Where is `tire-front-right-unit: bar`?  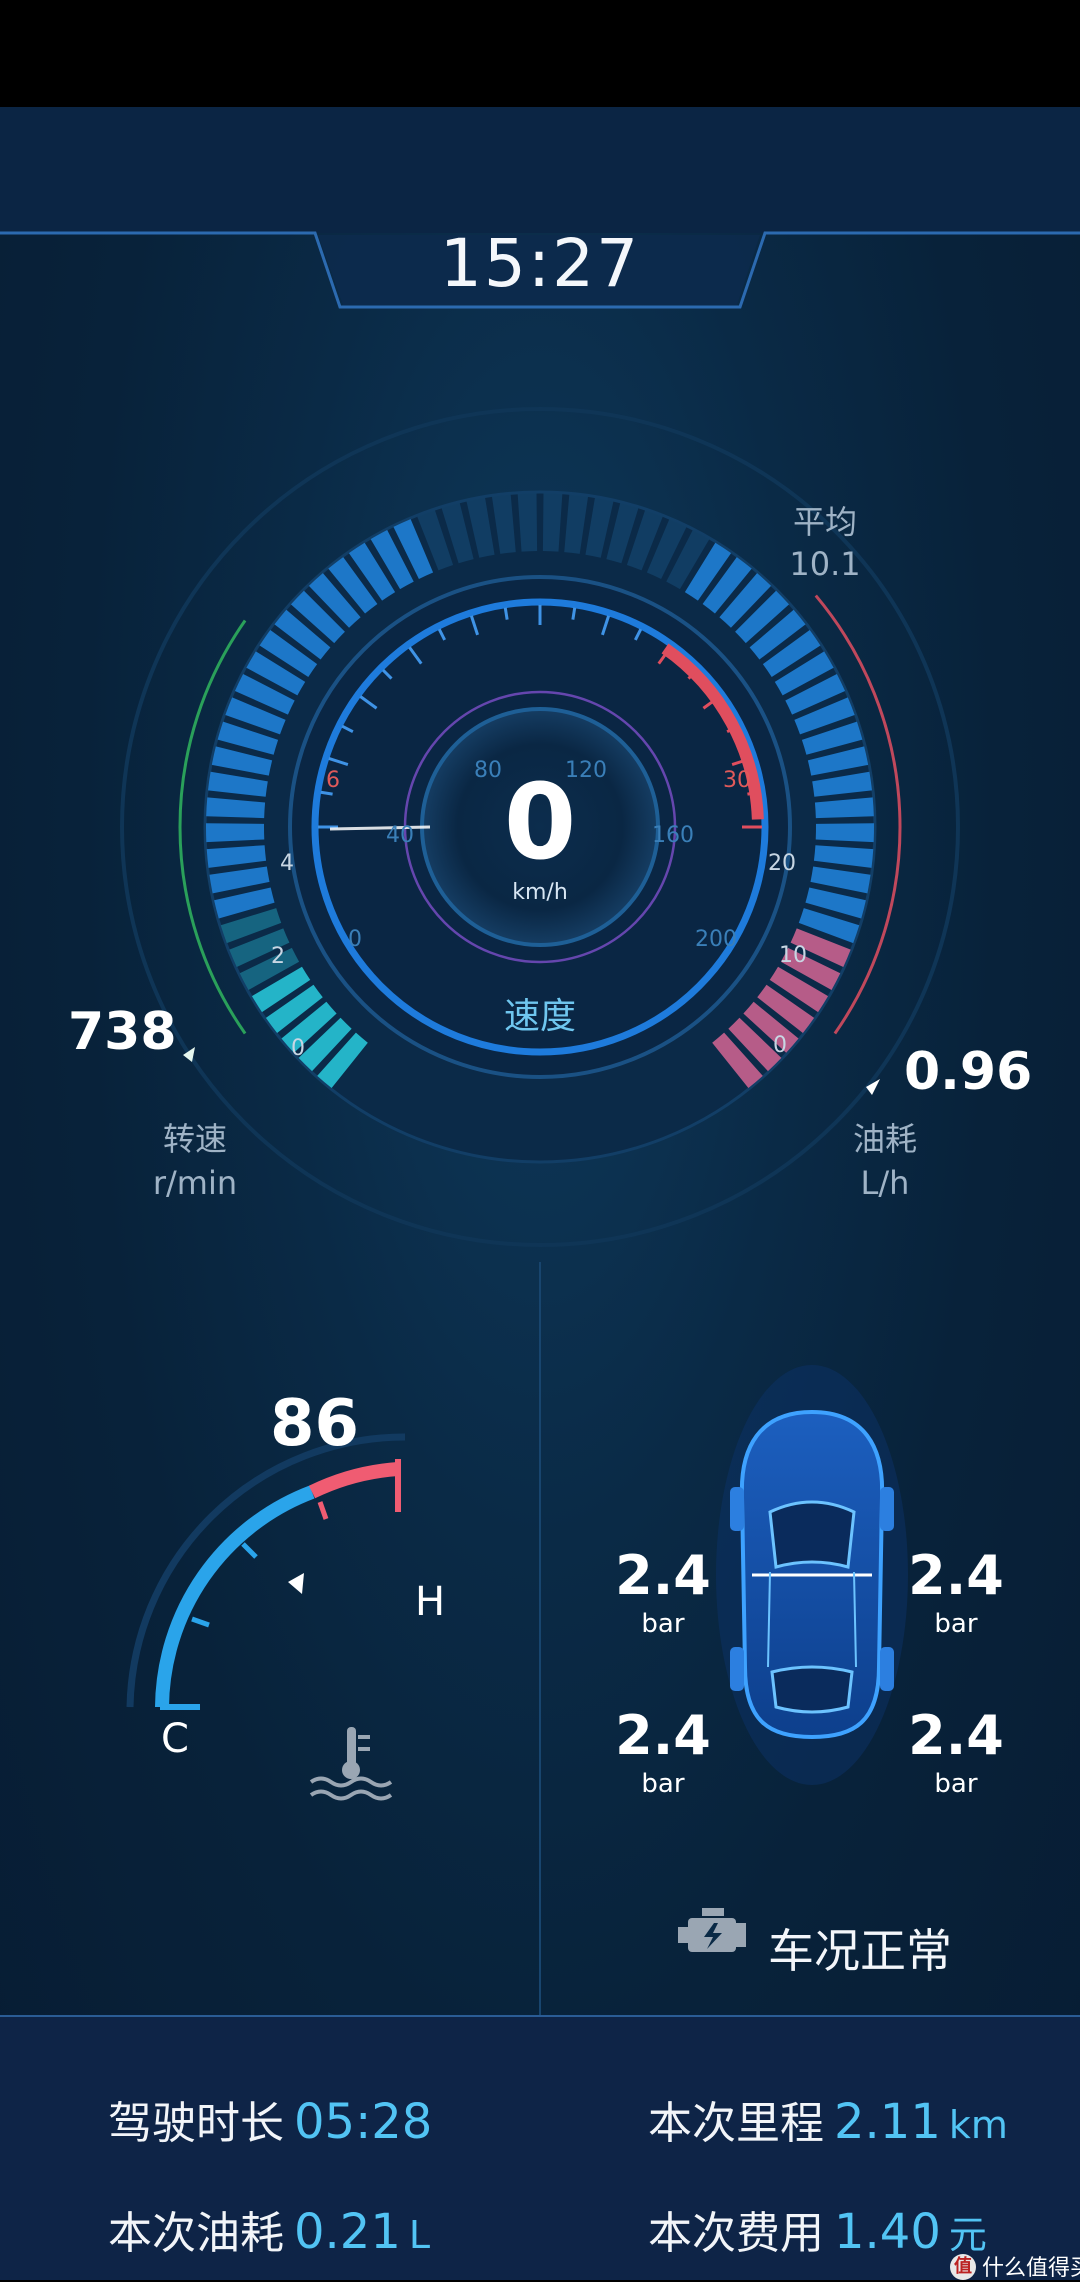
tire-front-right-unit: bar is located at coordinates (956, 1624).